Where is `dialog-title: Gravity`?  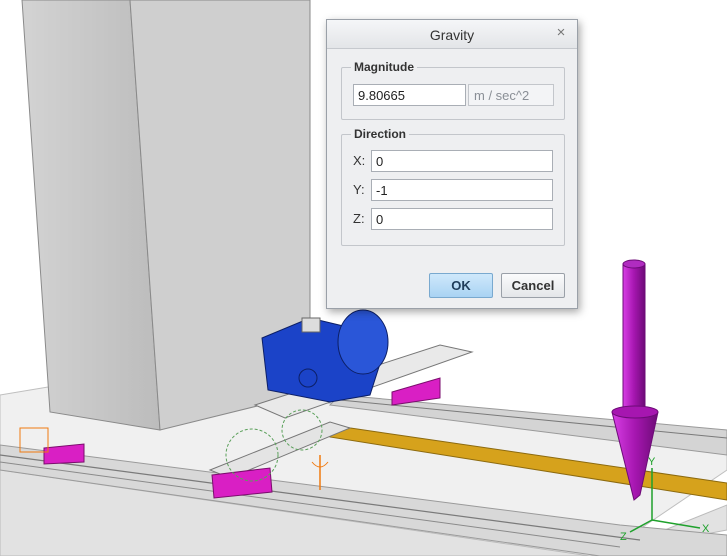
dialog-title: Gravity is located at coordinates (452, 35).